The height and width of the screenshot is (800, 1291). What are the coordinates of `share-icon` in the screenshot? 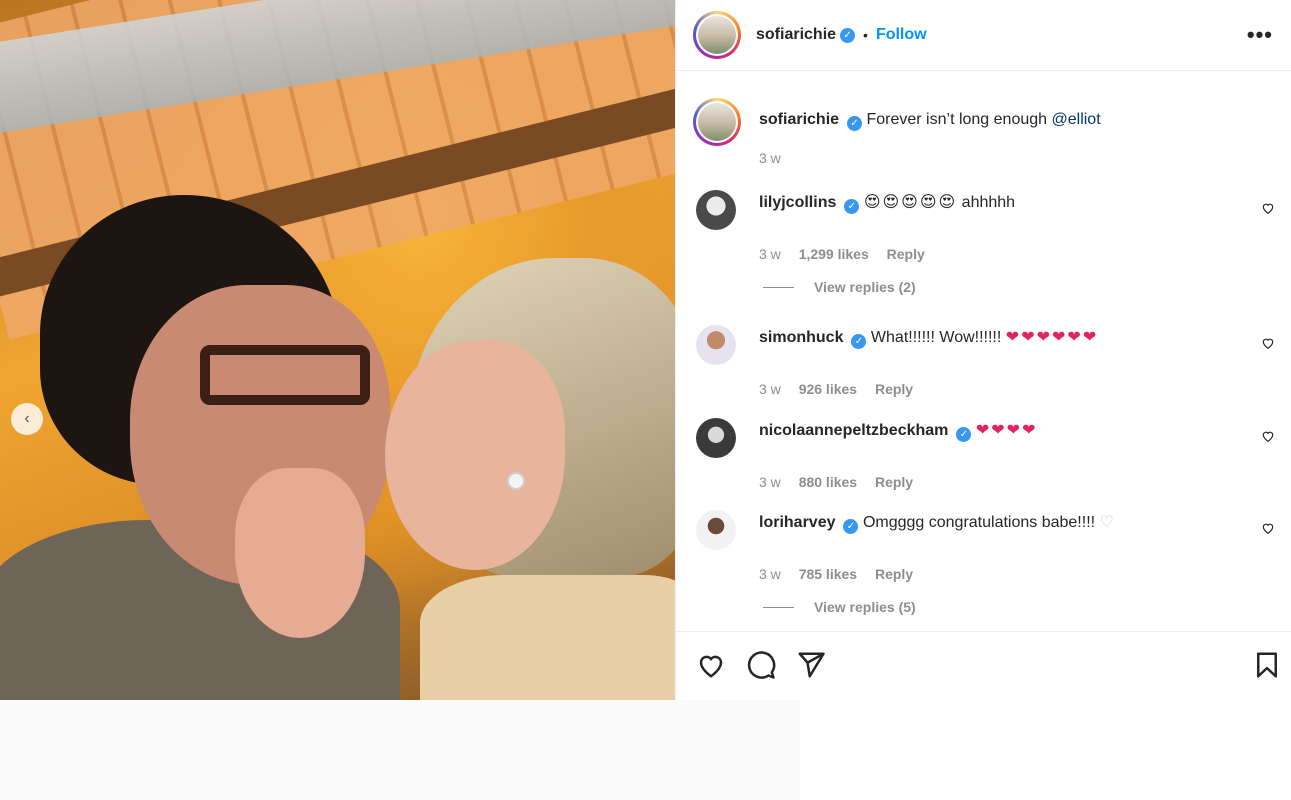 It's located at (811, 665).